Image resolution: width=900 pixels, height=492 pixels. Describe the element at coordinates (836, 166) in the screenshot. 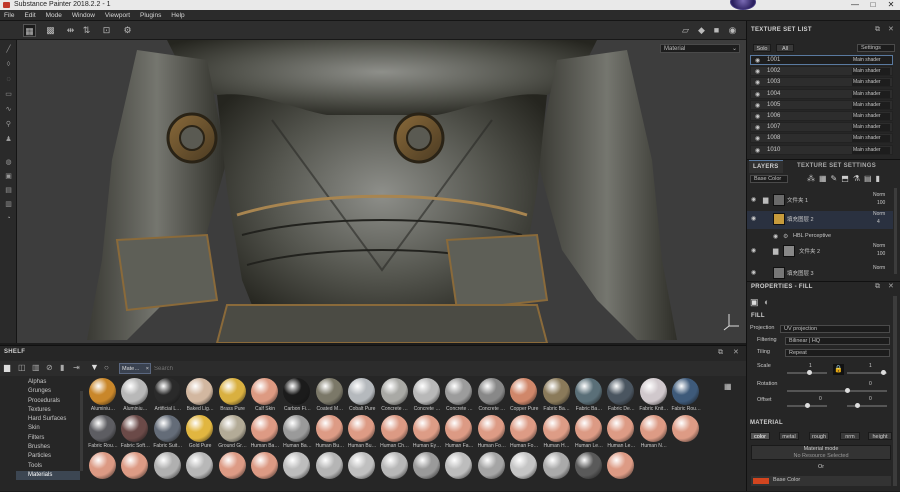

I see `tab-texture-set-settings: TEXTURE SET SETTINGS` at that location.